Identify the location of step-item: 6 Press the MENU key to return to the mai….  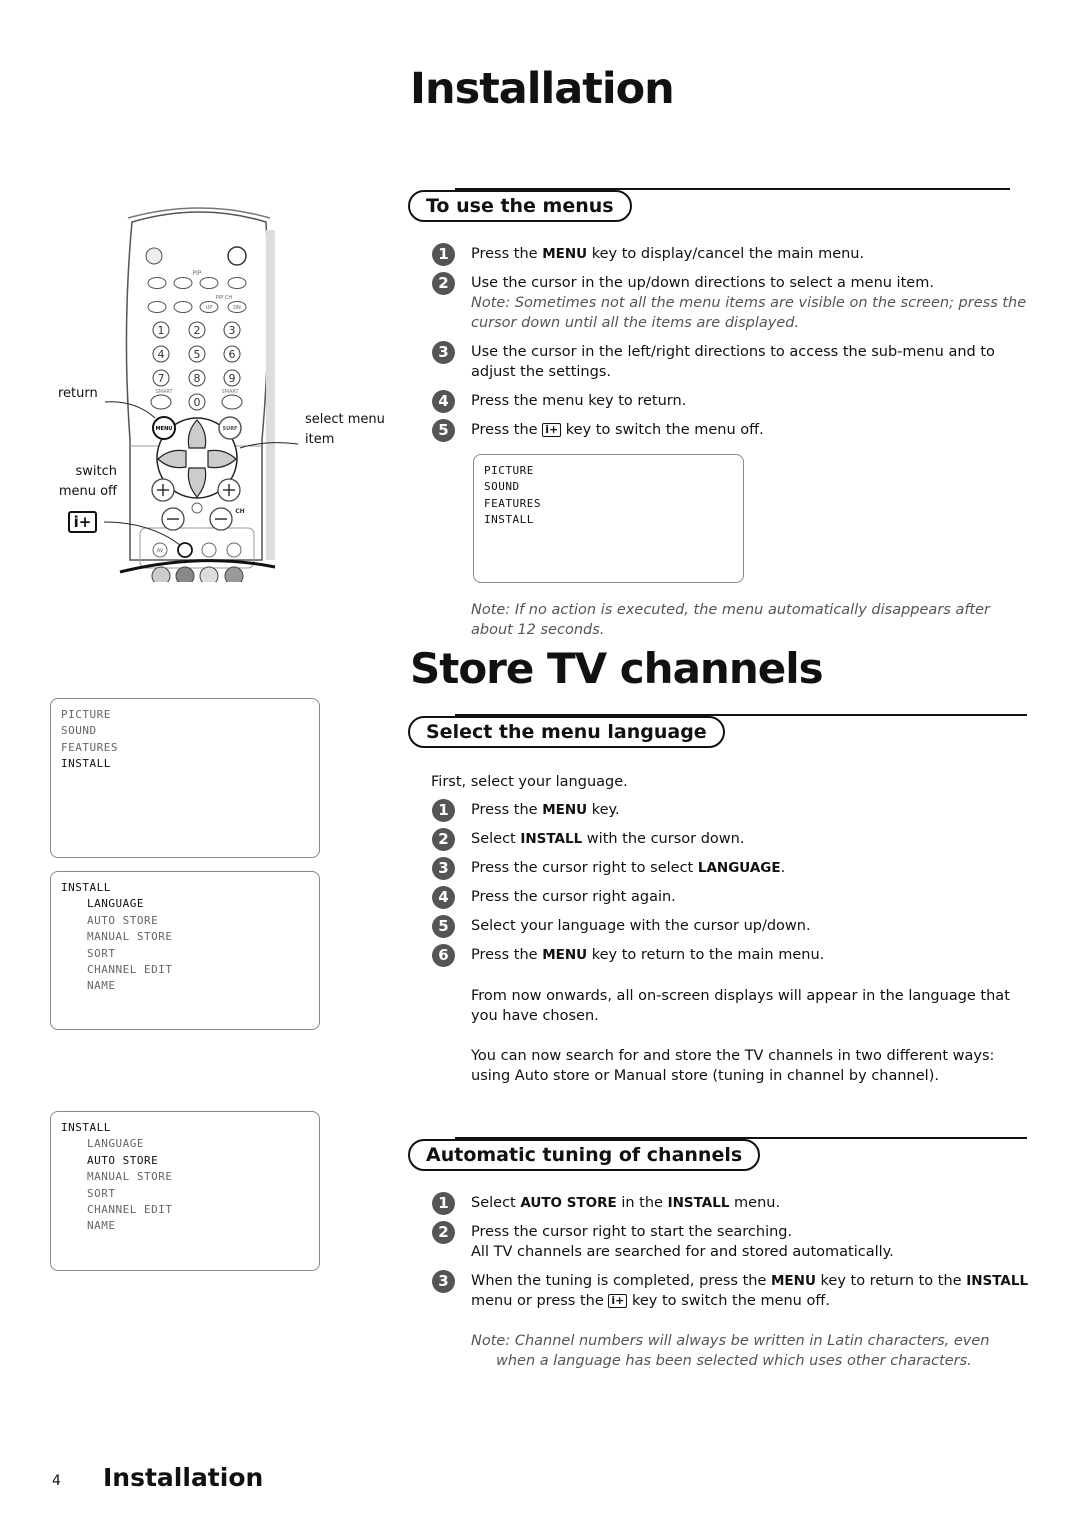
(732, 955).